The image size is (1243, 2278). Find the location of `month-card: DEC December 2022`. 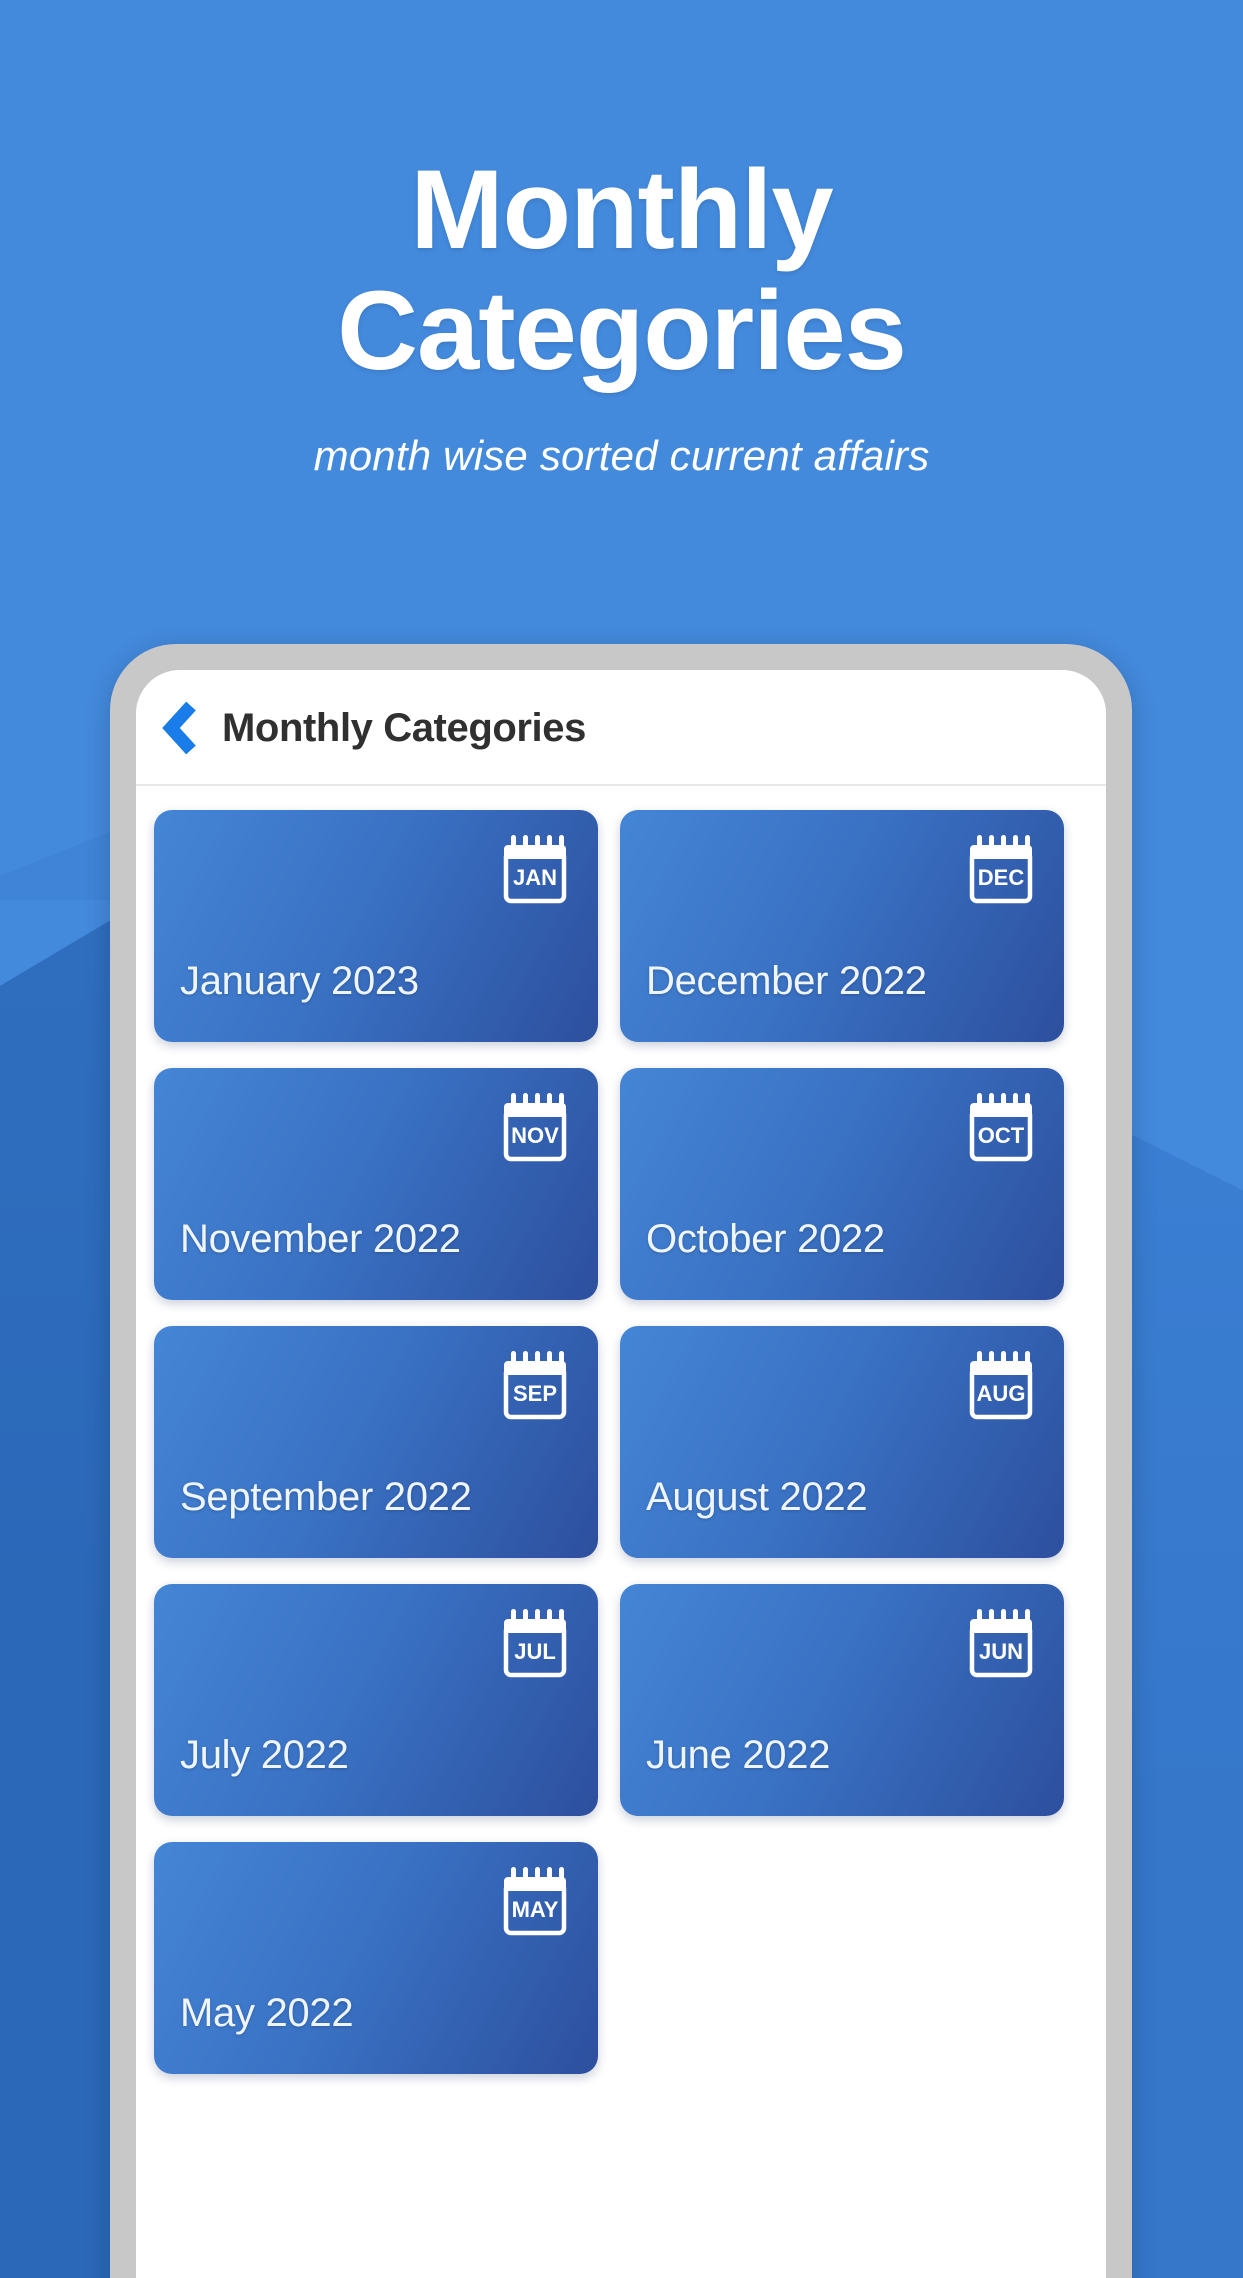

month-card: DEC December 2022 is located at coordinates (842, 926).